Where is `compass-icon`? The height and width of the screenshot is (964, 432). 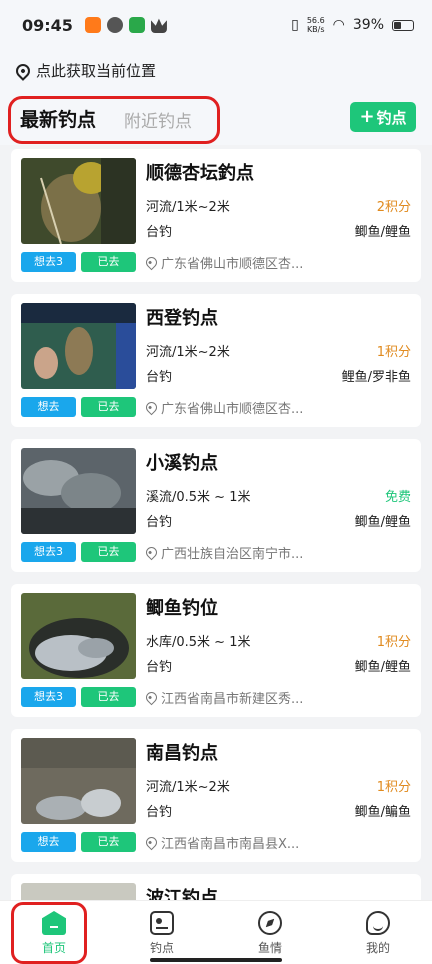
compass-icon is located at coordinates (270, 923).